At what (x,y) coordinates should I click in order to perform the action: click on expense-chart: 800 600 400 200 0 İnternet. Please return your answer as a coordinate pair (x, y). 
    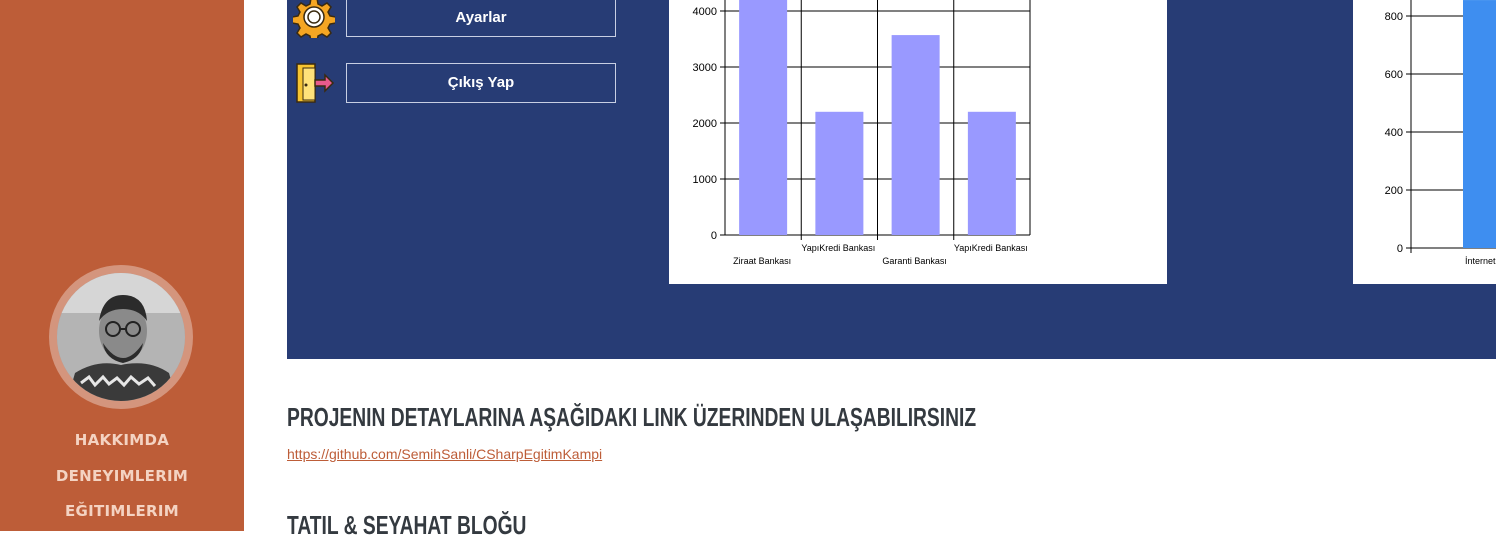
    Looking at the image, I should click on (1440, 133).